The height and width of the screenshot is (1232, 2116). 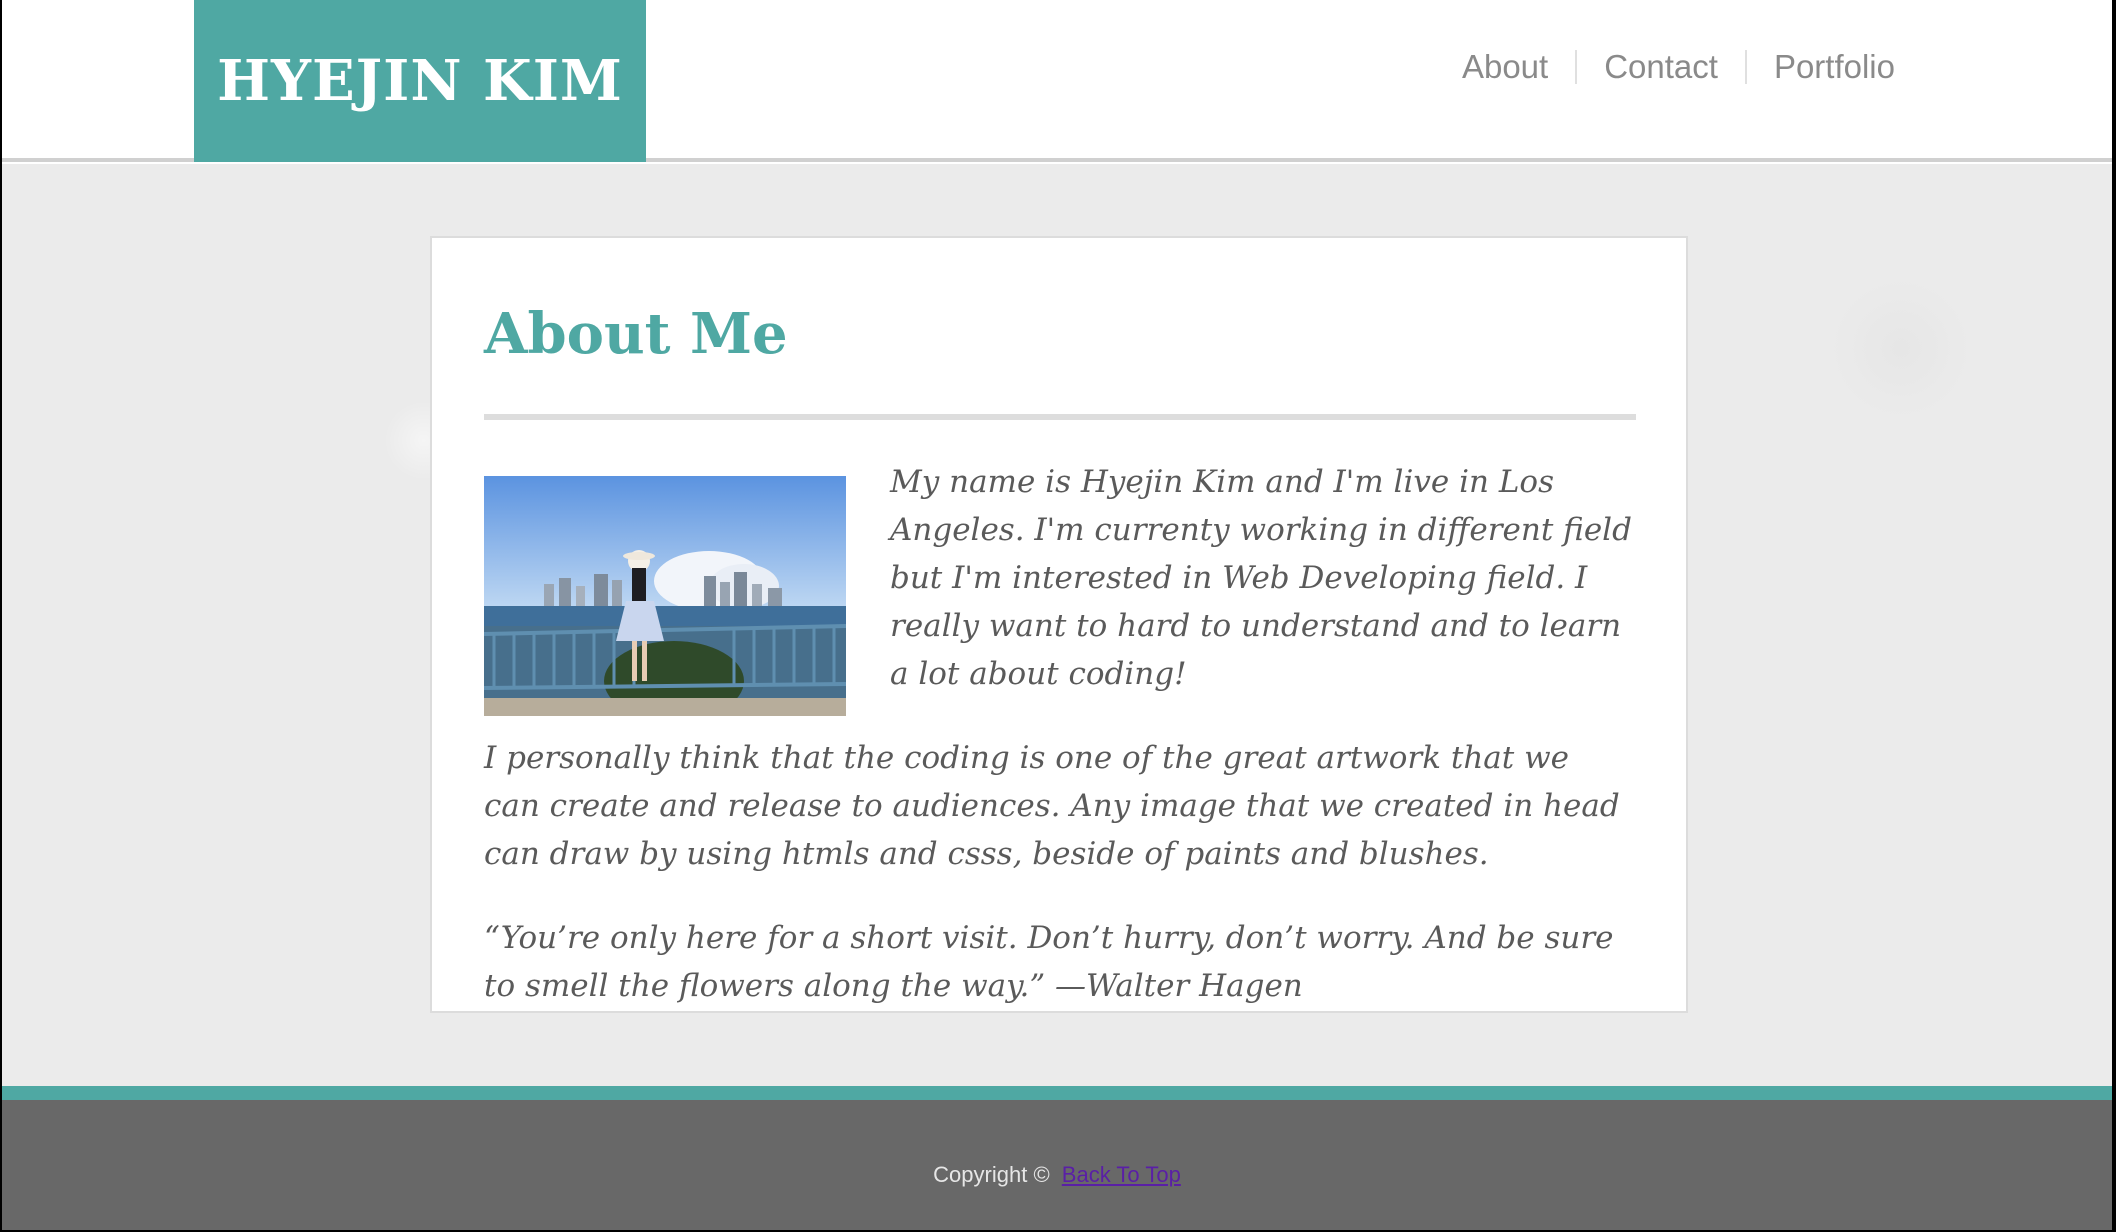 I want to click on back-to-top-link: Back To Top, so click(x=1121, y=1174).